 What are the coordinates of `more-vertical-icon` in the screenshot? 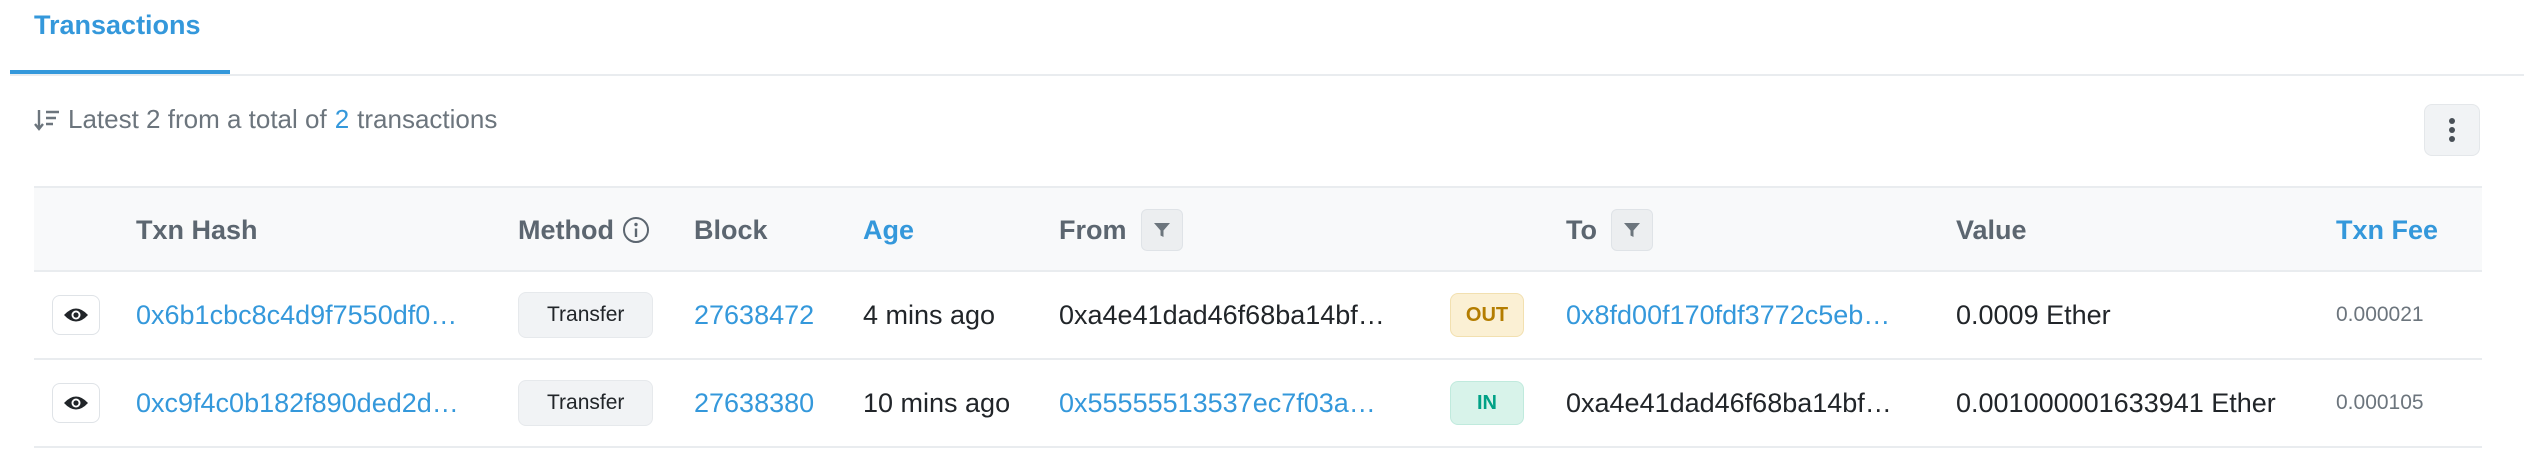 It's located at (2452, 130).